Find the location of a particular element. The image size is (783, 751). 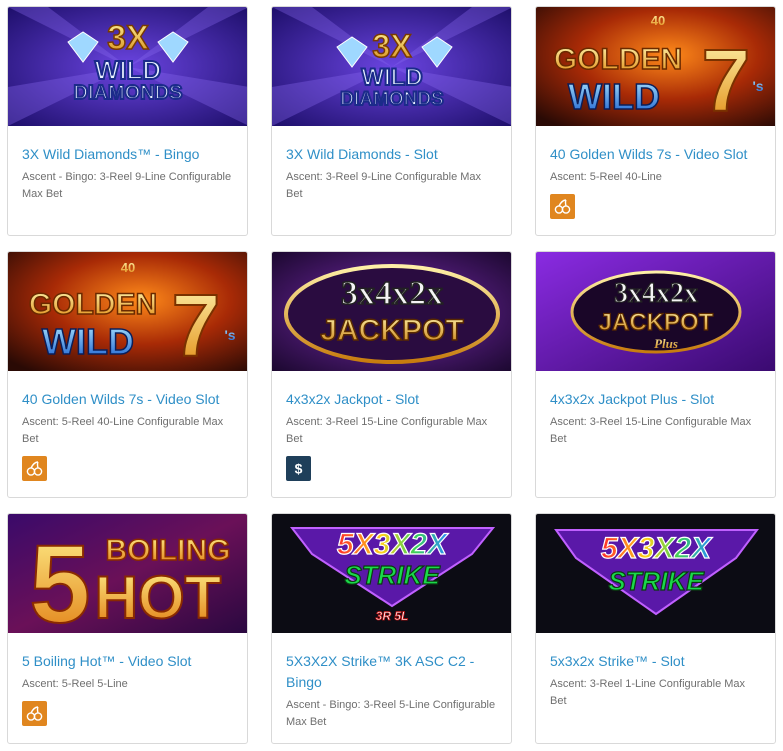

game-title-link: 5X3X2X Strike™ 3K ASC C2 - Bingo is located at coordinates (391, 672).